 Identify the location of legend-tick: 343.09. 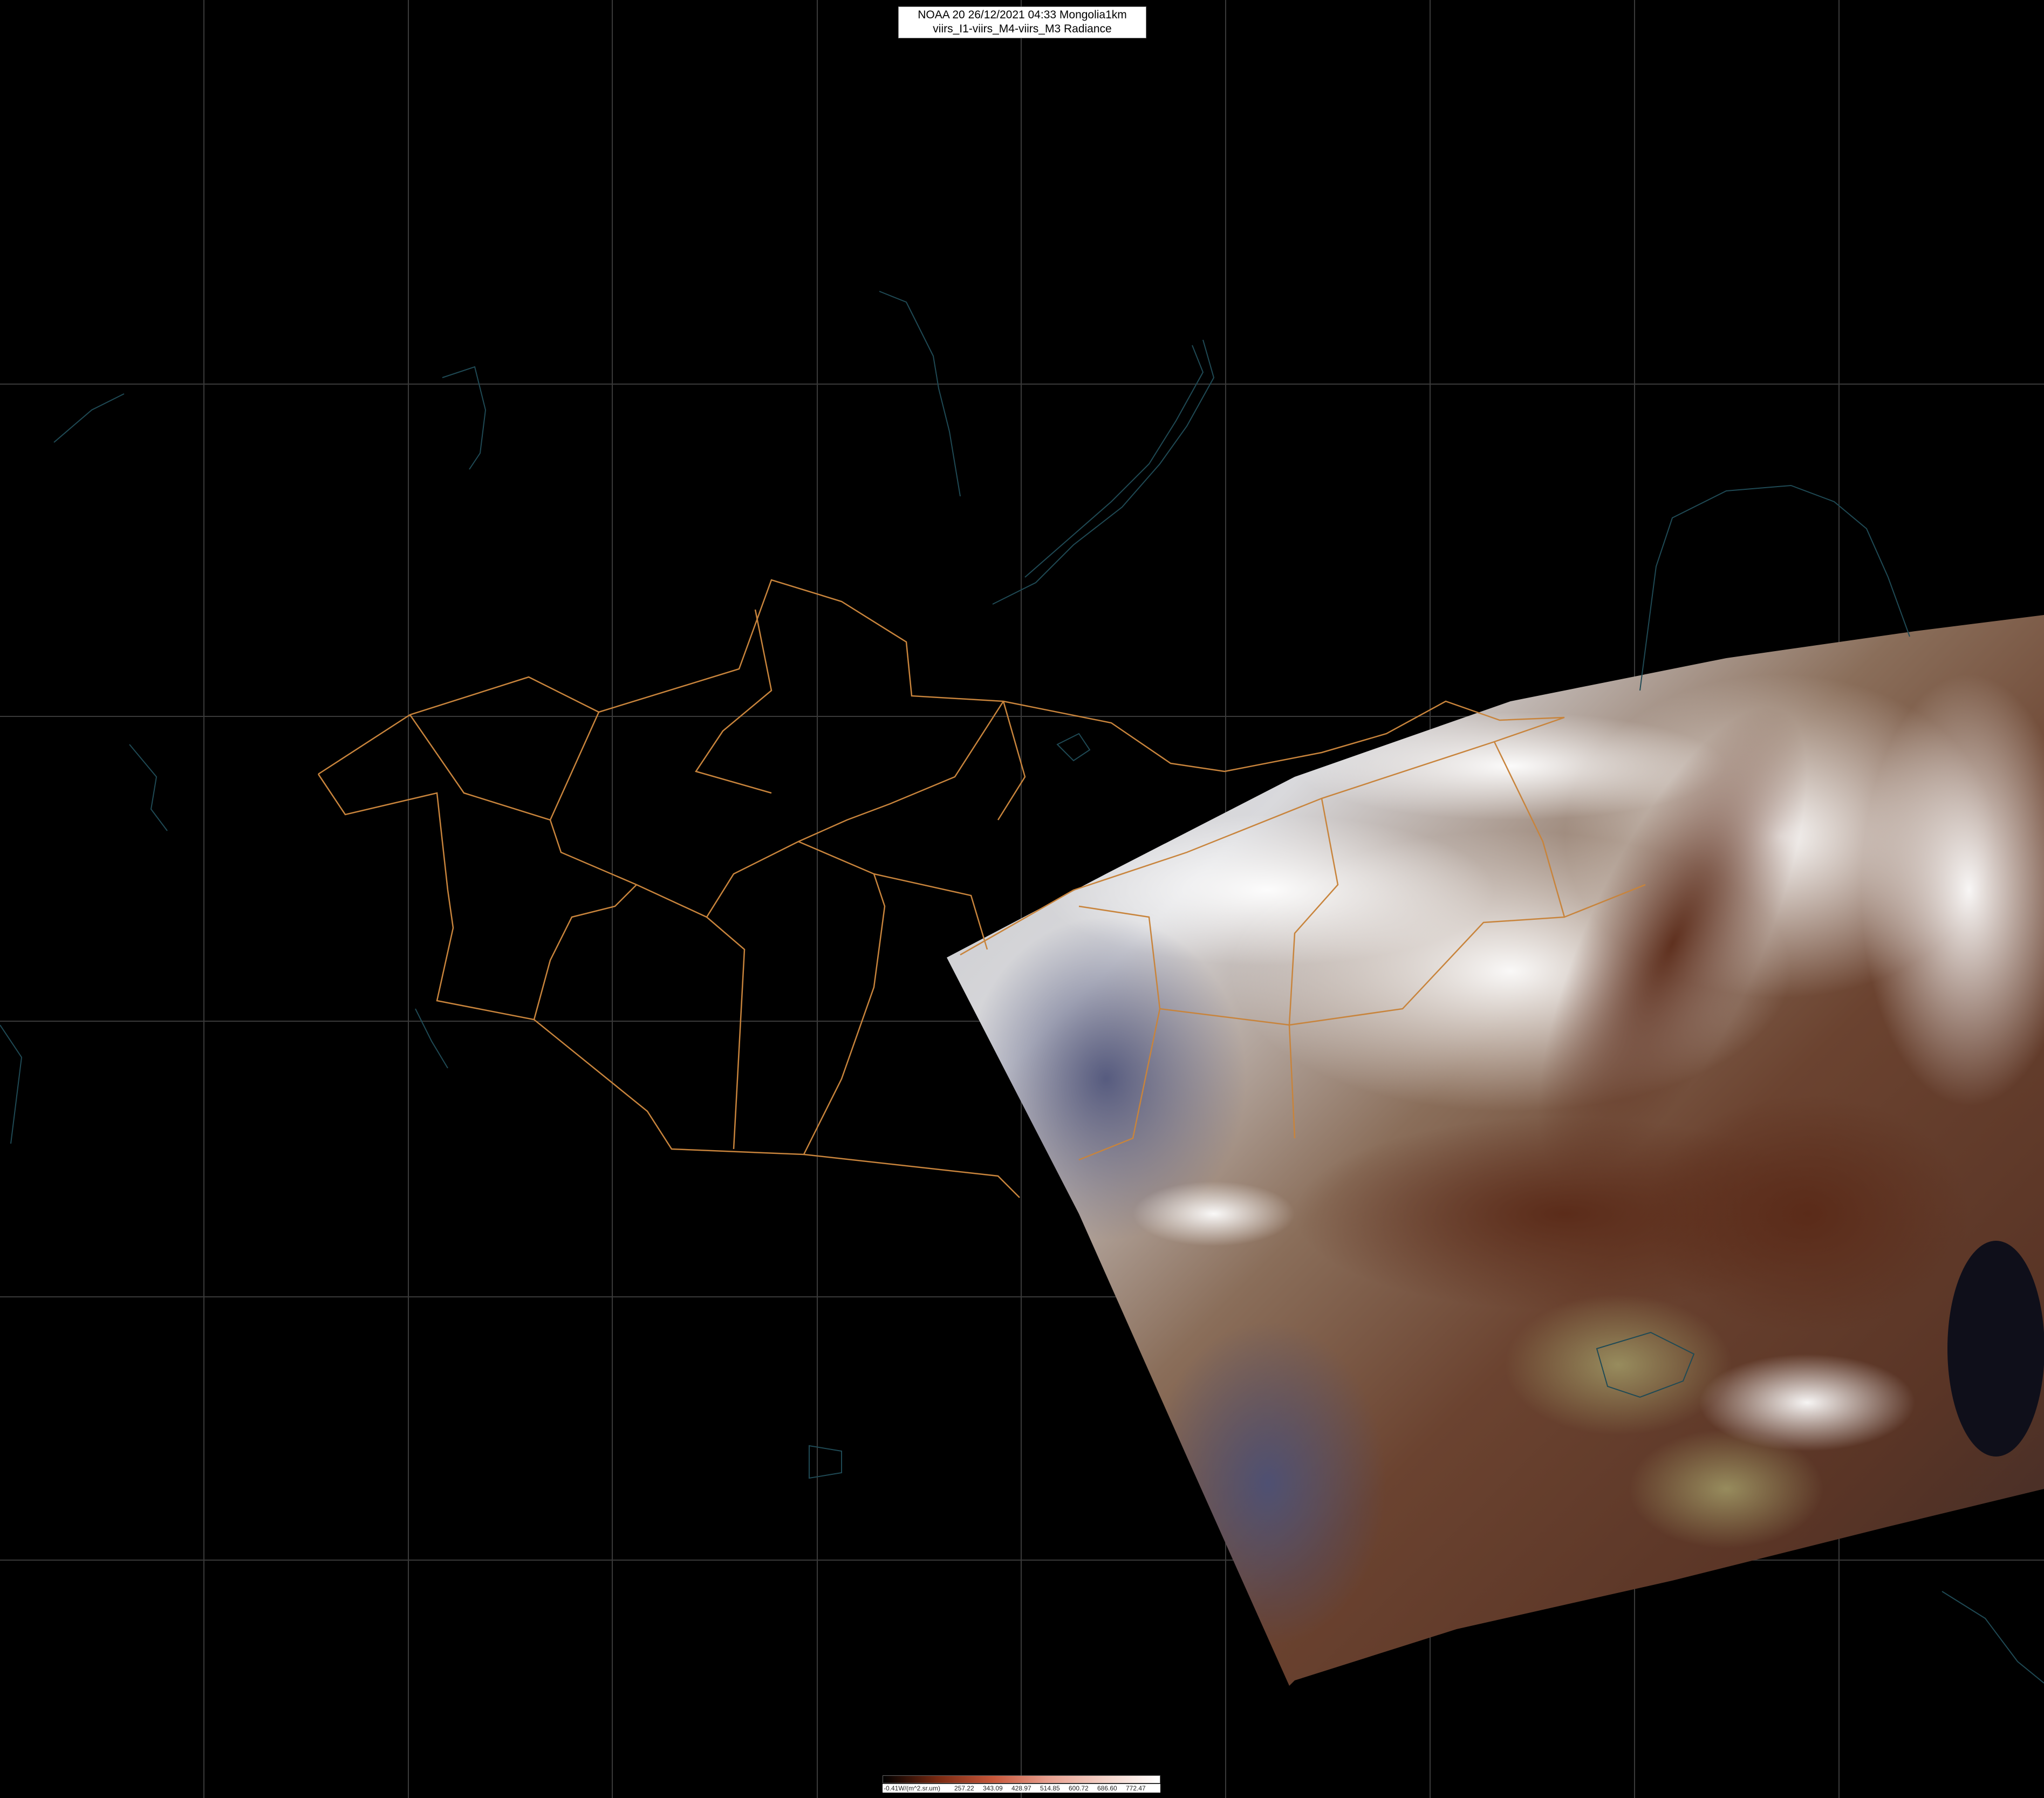
(993, 1788).